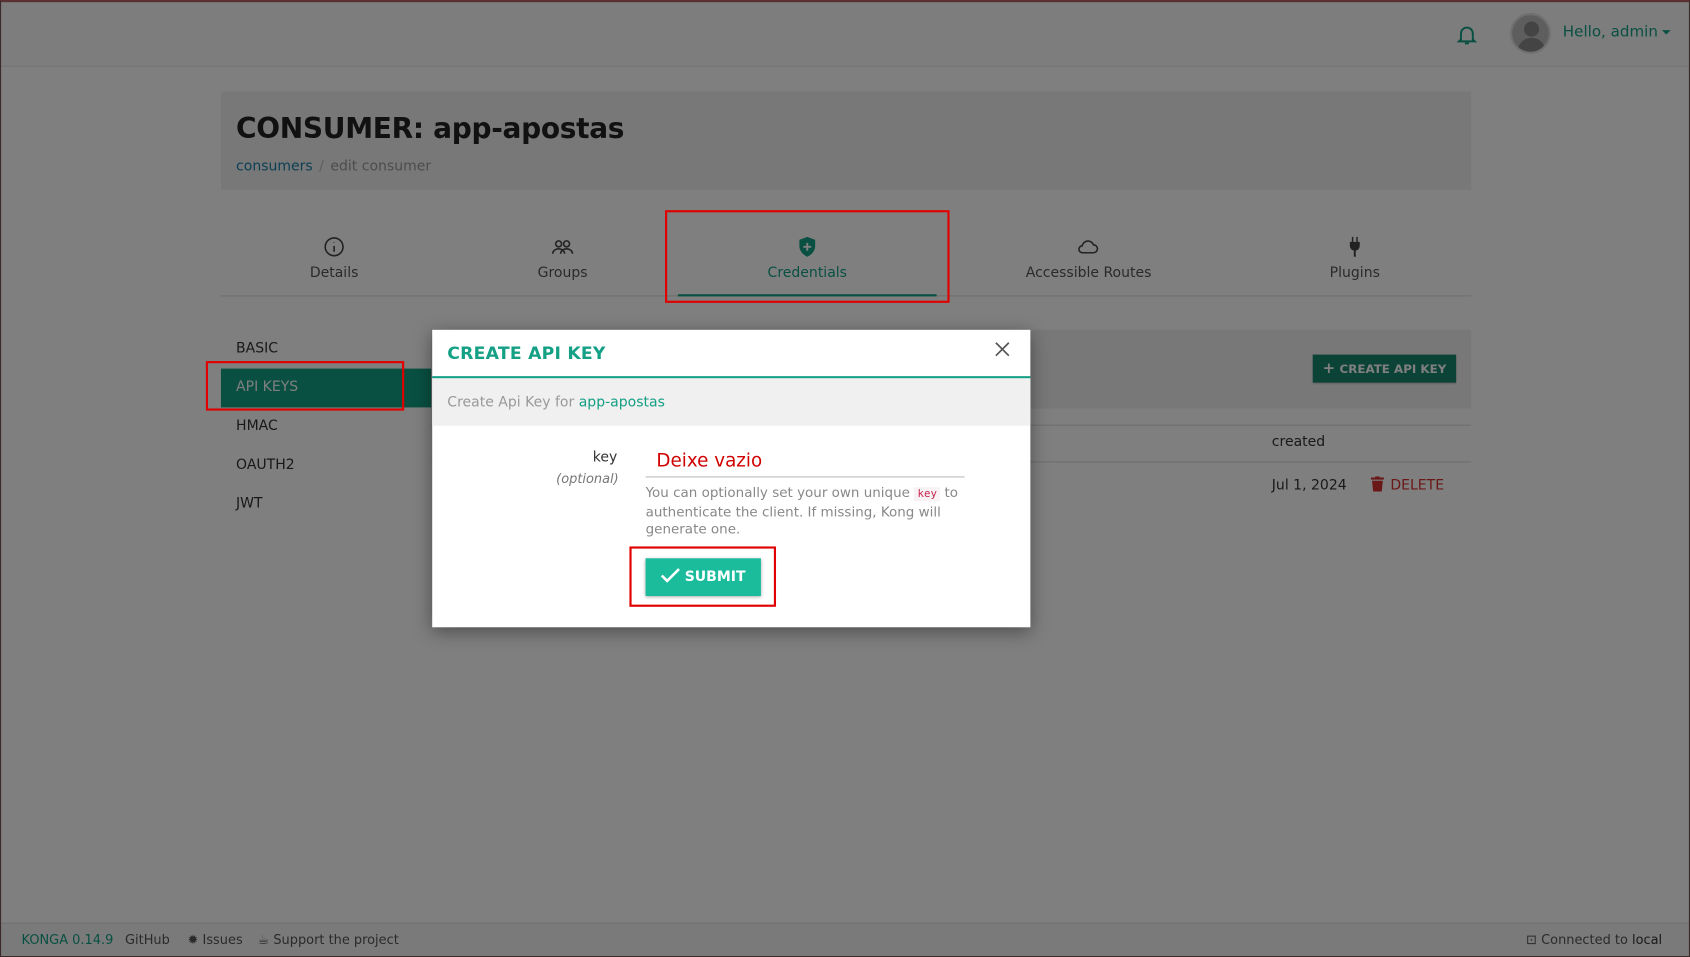 The height and width of the screenshot is (957, 1690). I want to click on consumer-name: app-apostas, so click(621, 402).